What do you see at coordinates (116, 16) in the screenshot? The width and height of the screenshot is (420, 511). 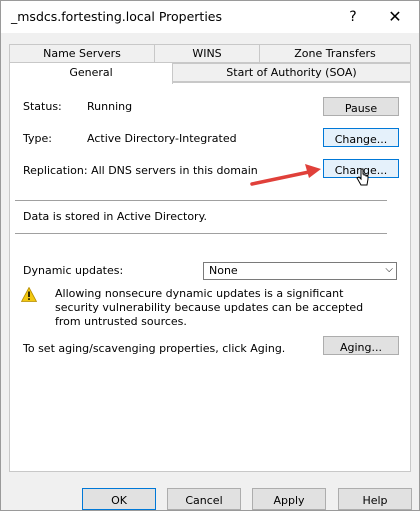 I see `window-title: _msdcs.fortesting.local Properties` at bounding box center [116, 16].